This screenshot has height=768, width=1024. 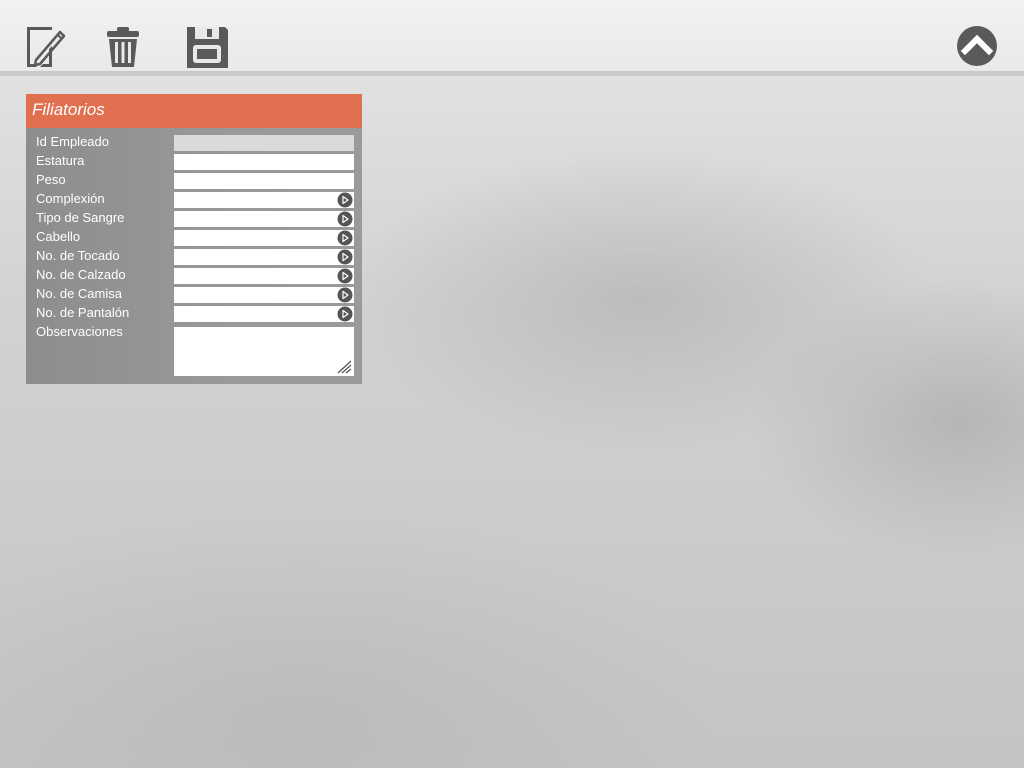 What do you see at coordinates (344, 367) in the screenshot?
I see `resize-grip-icon` at bounding box center [344, 367].